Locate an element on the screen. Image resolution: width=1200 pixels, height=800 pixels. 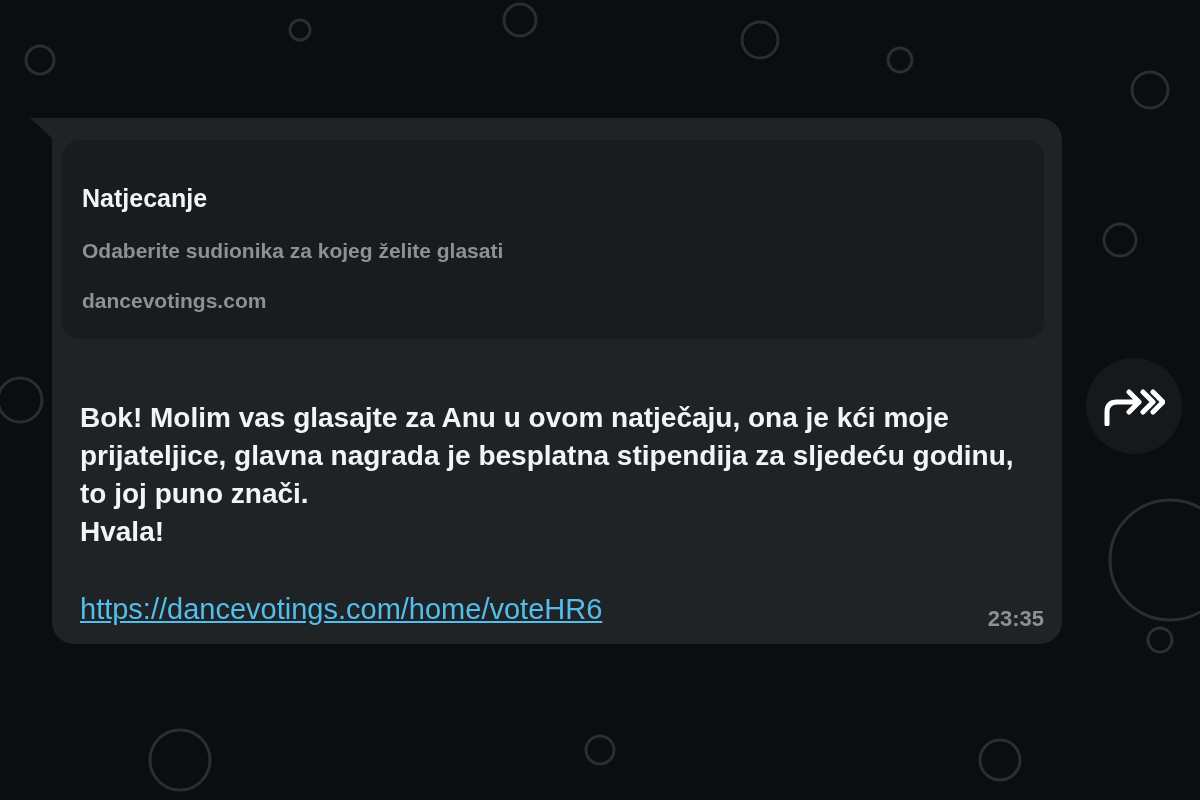
forward-icon is located at coordinates (1134, 406).